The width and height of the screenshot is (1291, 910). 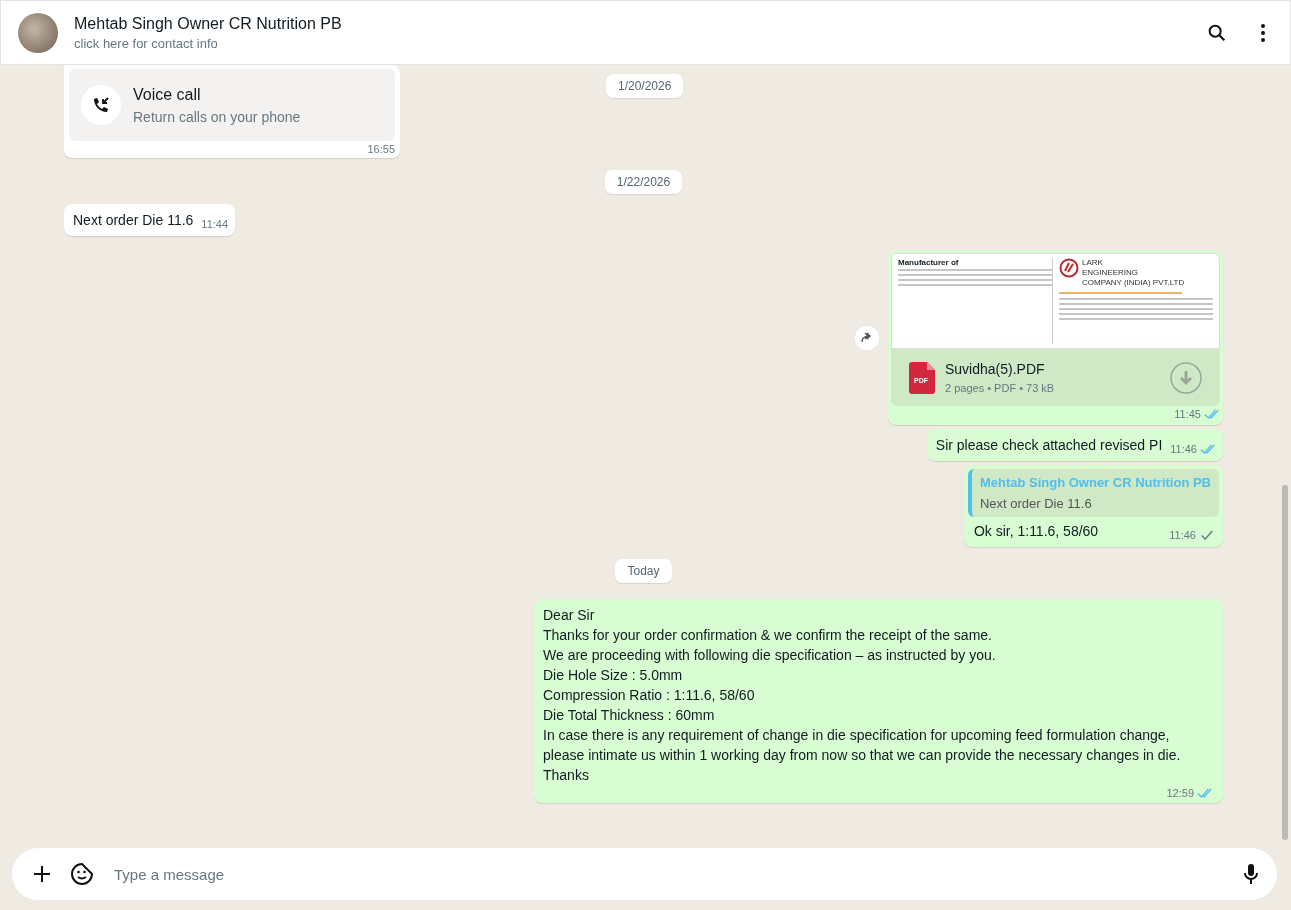 What do you see at coordinates (1180, 793) in the screenshot?
I see `message-time: 12:59` at bounding box center [1180, 793].